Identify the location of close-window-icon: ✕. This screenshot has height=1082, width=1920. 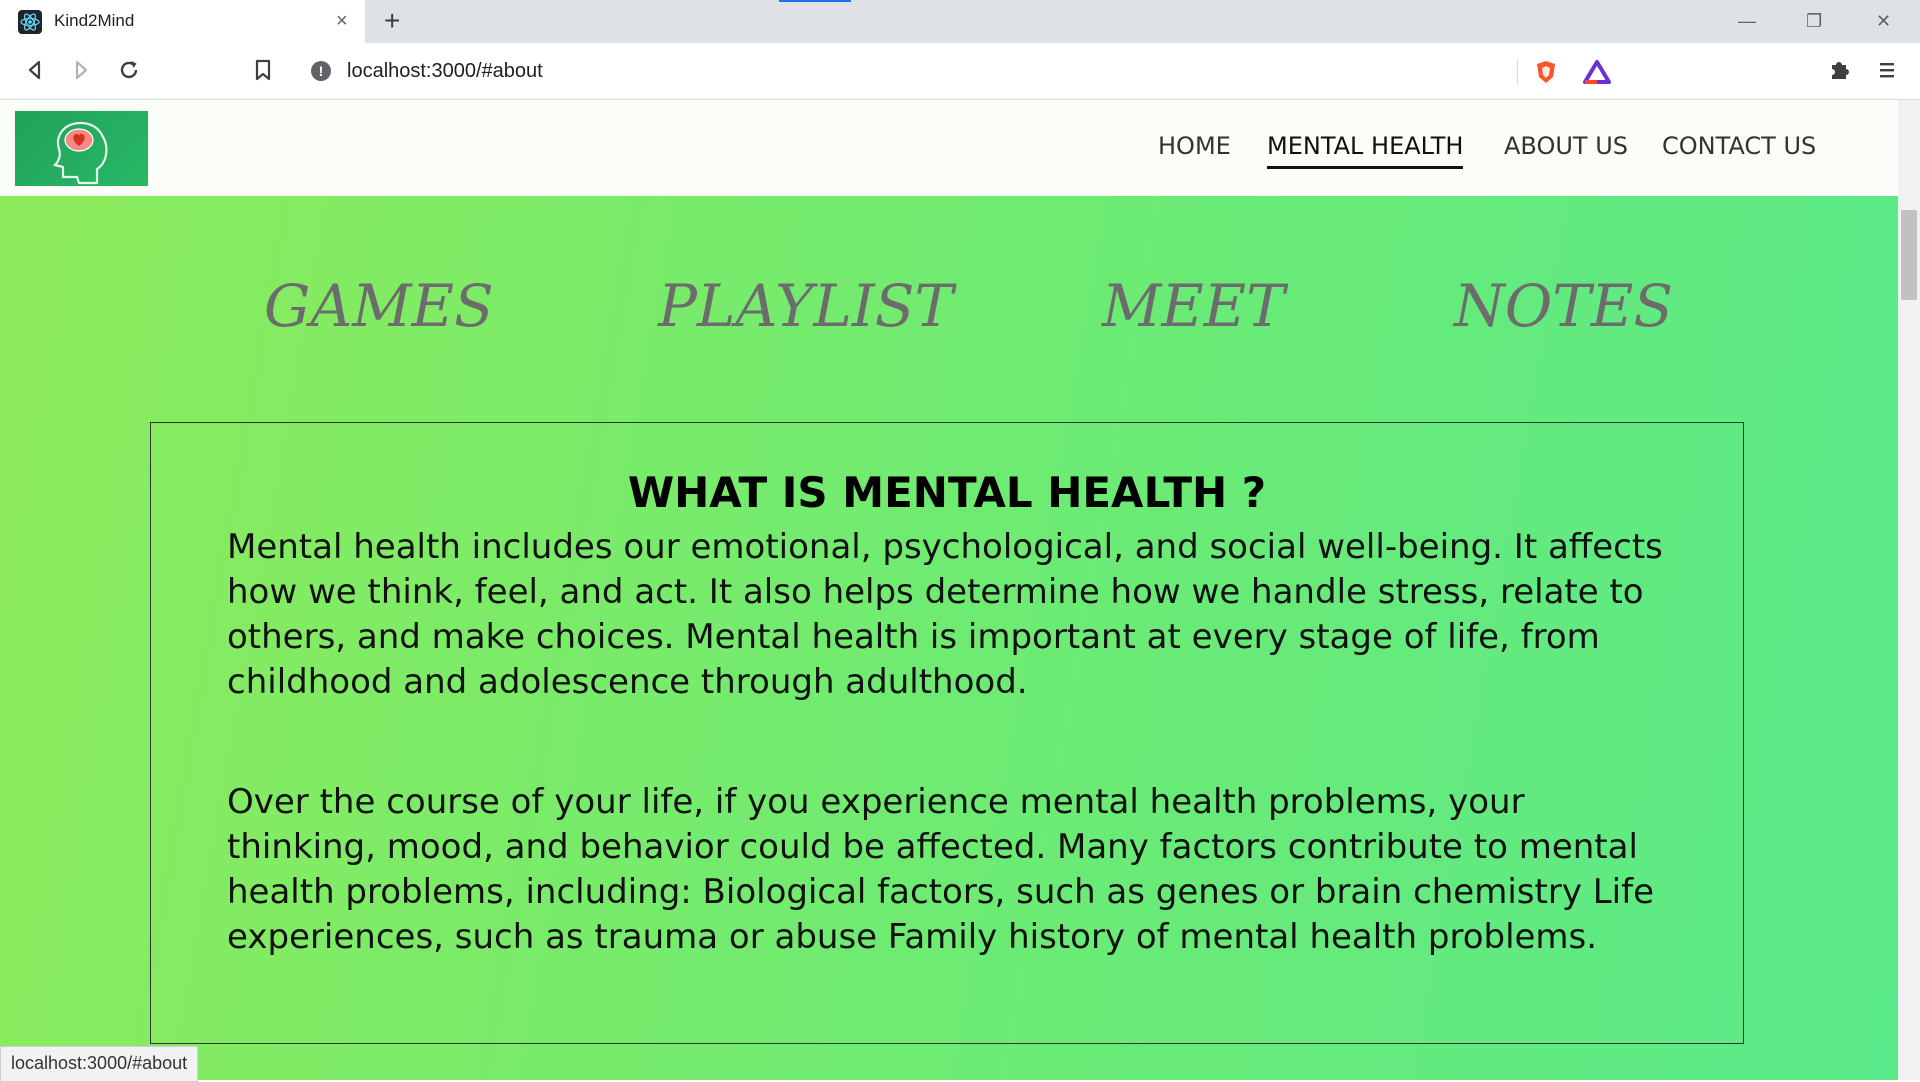
(1883, 21).